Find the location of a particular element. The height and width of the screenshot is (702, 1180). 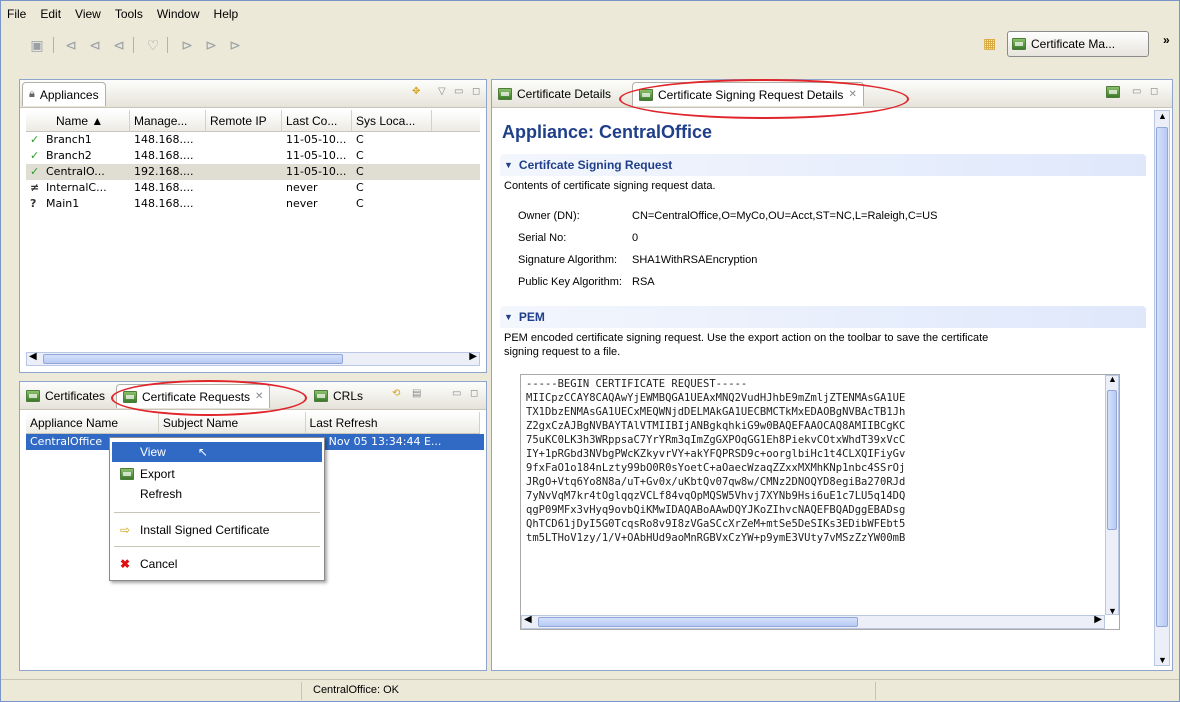

menu-item-view: View ↖ is located at coordinates (217, 452).